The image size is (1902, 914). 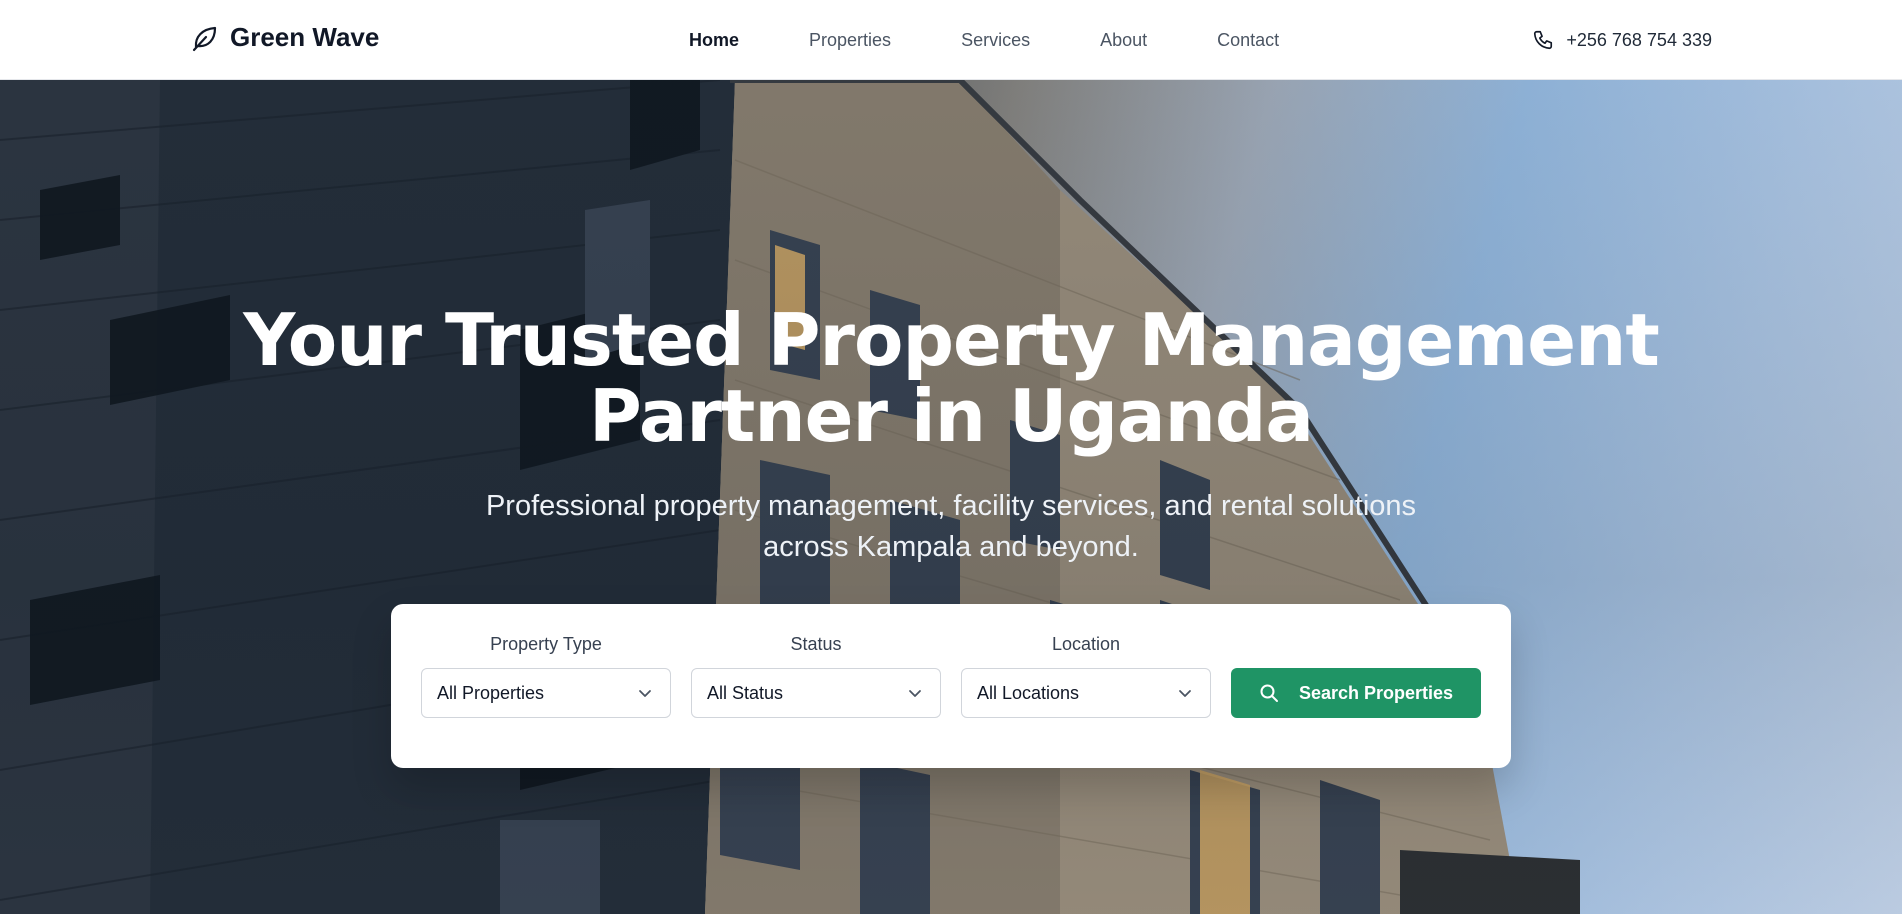 I want to click on location-value: All Locations, so click(x=1028, y=692).